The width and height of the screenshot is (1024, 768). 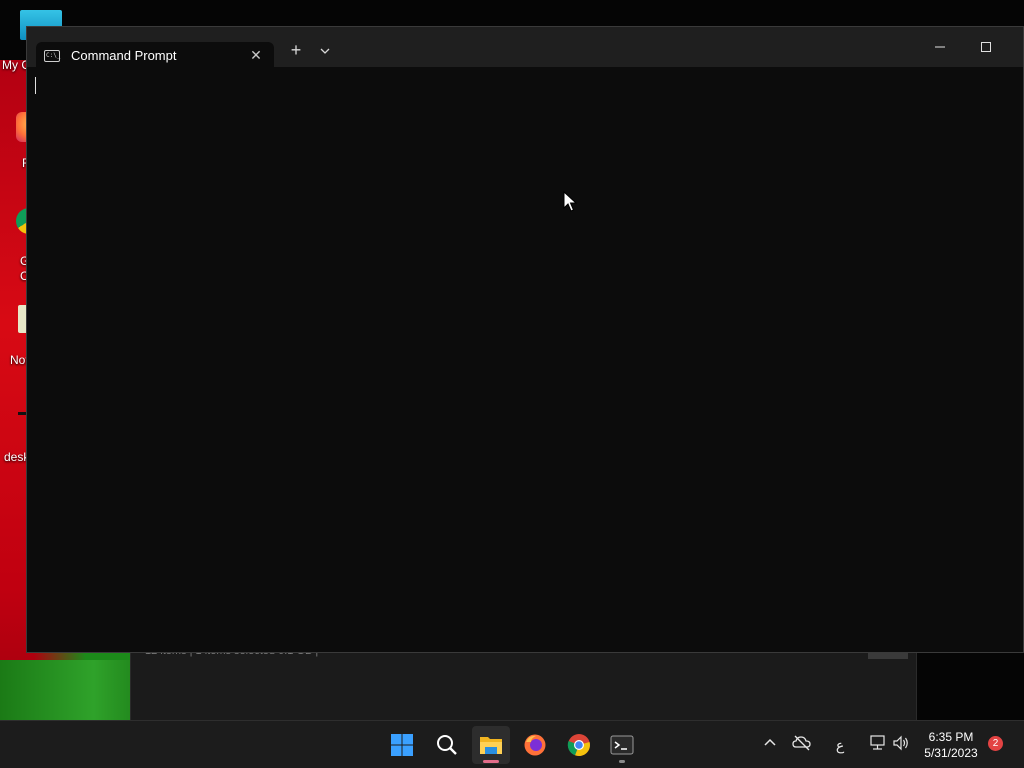 I want to click on new-tab-button: +, so click(x=296, y=50).